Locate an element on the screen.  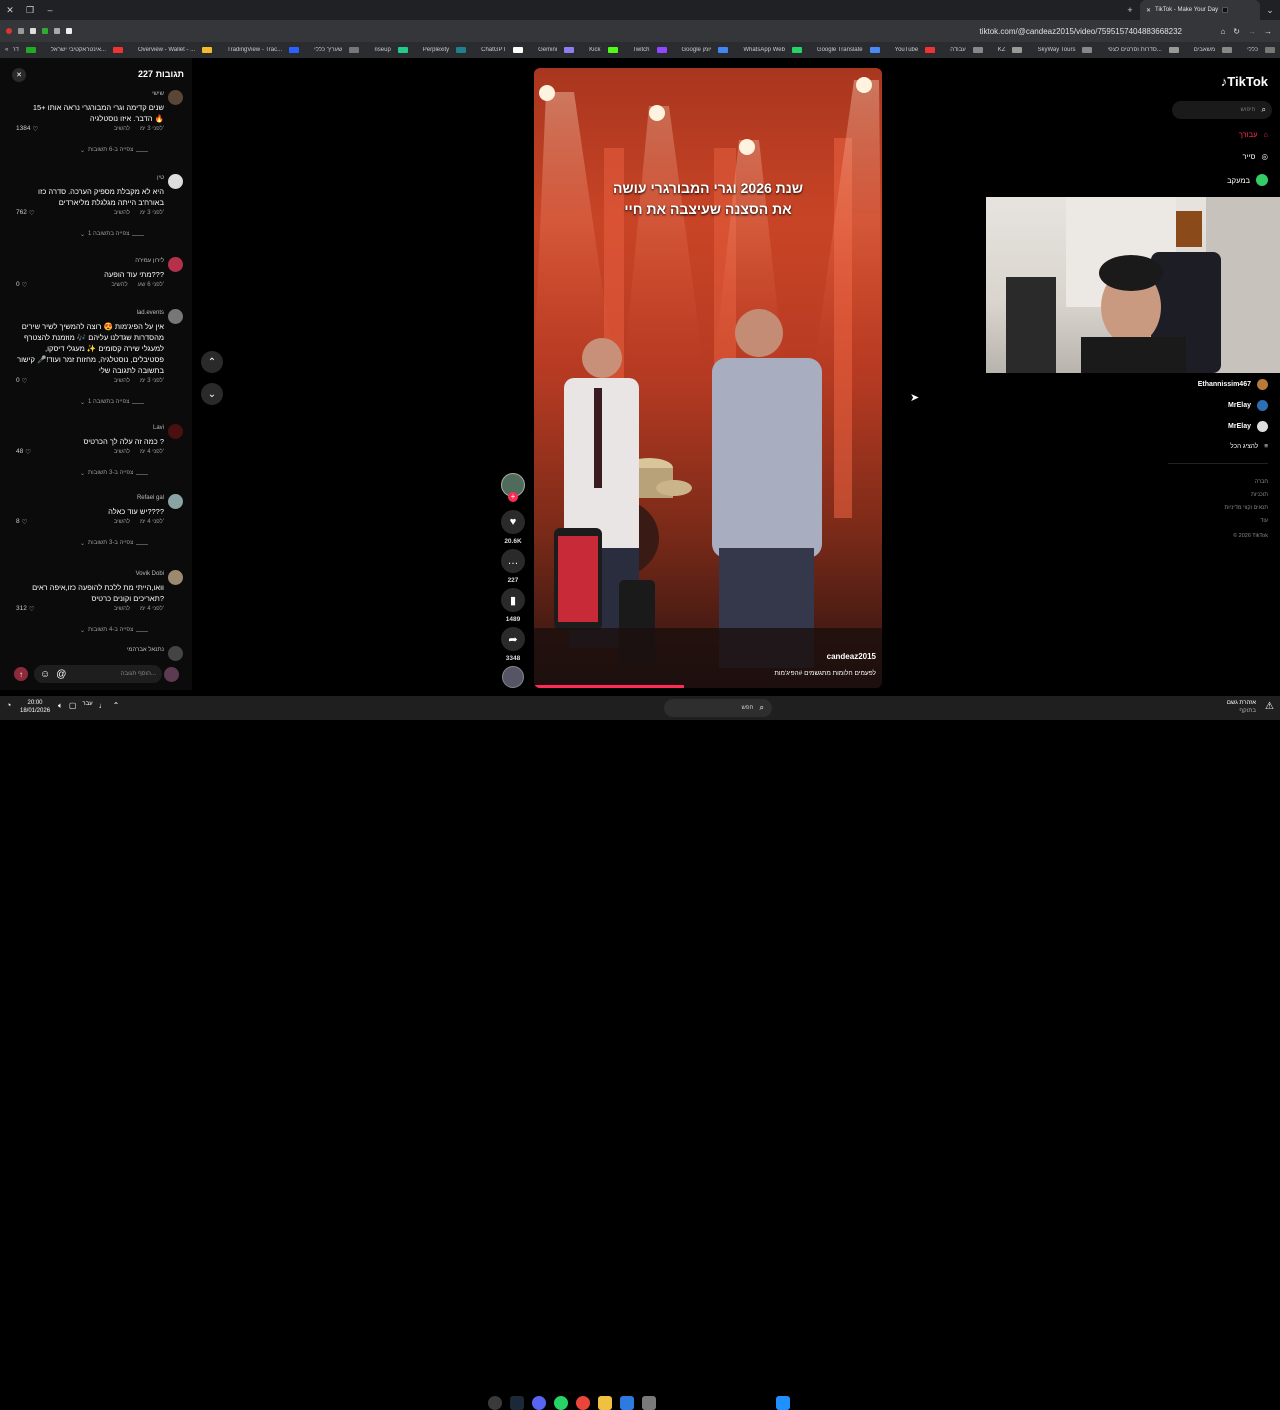
save-button: ▮ 1489 is located at coordinates (513, 605).